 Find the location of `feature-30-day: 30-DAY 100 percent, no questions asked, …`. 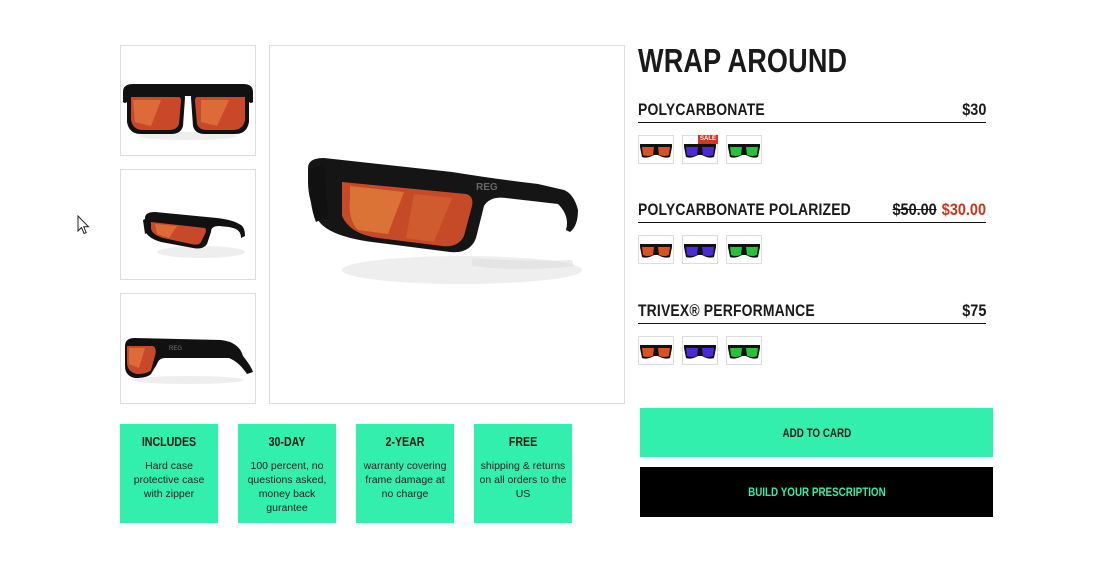

feature-30-day: 30-DAY 100 percent, no questions asked, … is located at coordinates (287, 473).